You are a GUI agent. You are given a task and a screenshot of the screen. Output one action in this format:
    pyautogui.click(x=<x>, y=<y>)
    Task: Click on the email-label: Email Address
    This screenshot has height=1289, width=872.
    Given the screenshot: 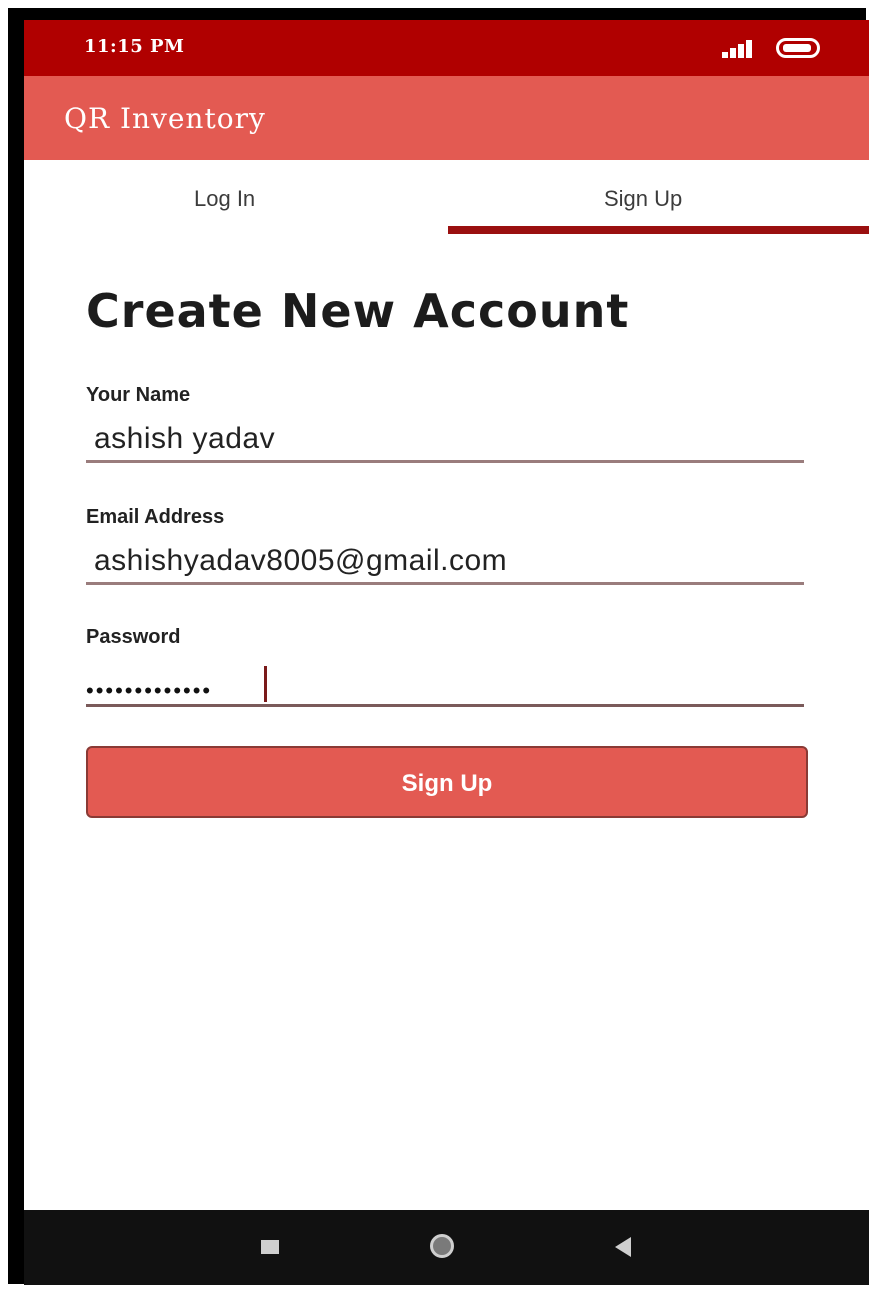 What is the action you would take?
    pyautogui.click(x=155, y=517)
    